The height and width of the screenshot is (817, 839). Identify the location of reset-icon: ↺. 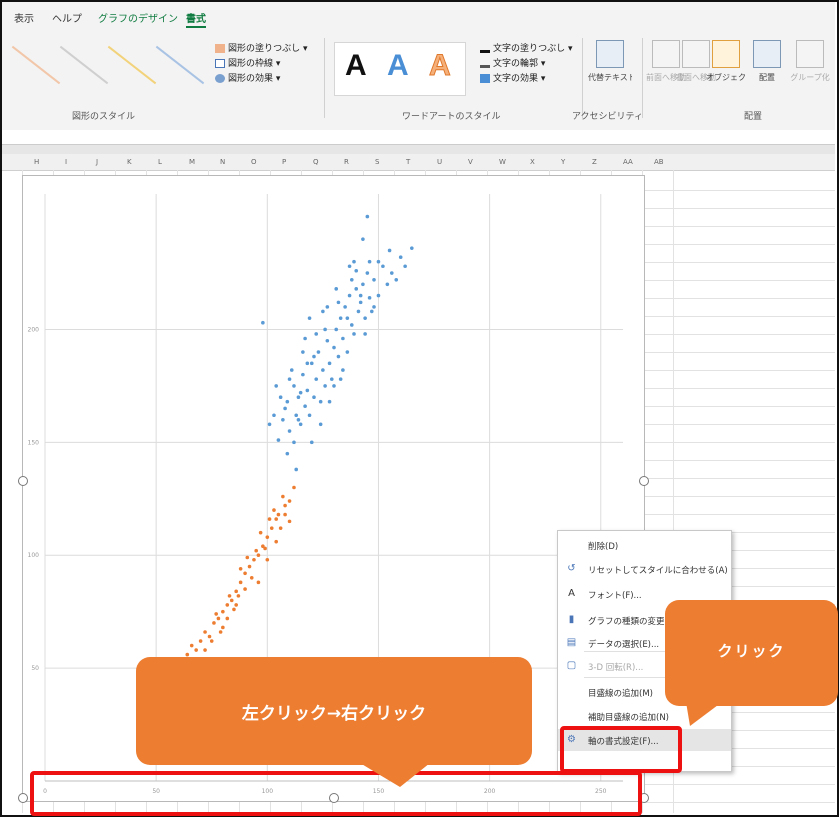
(571, 568).